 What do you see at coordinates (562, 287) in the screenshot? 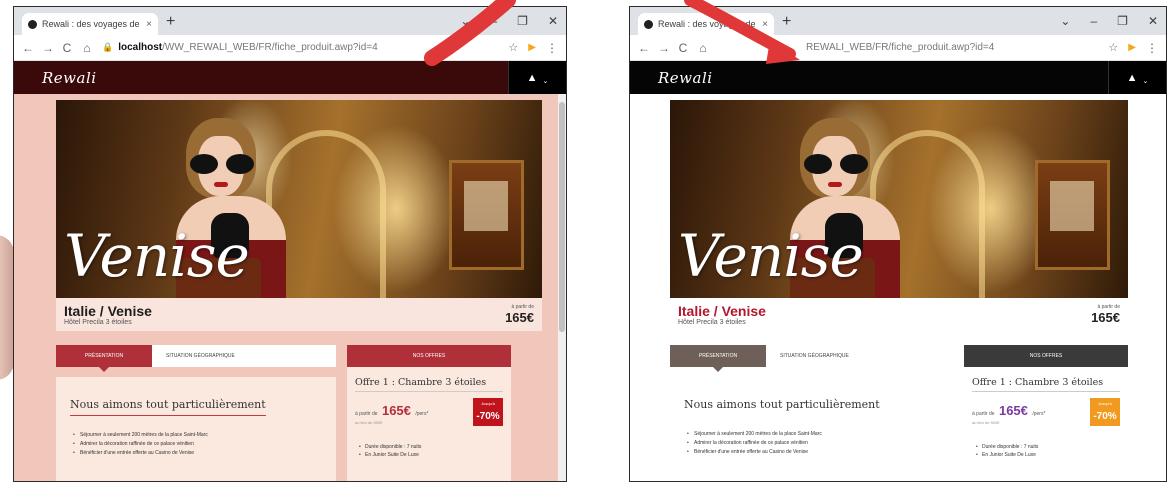
I see `scrollbar` at bounding box center [562, 287].